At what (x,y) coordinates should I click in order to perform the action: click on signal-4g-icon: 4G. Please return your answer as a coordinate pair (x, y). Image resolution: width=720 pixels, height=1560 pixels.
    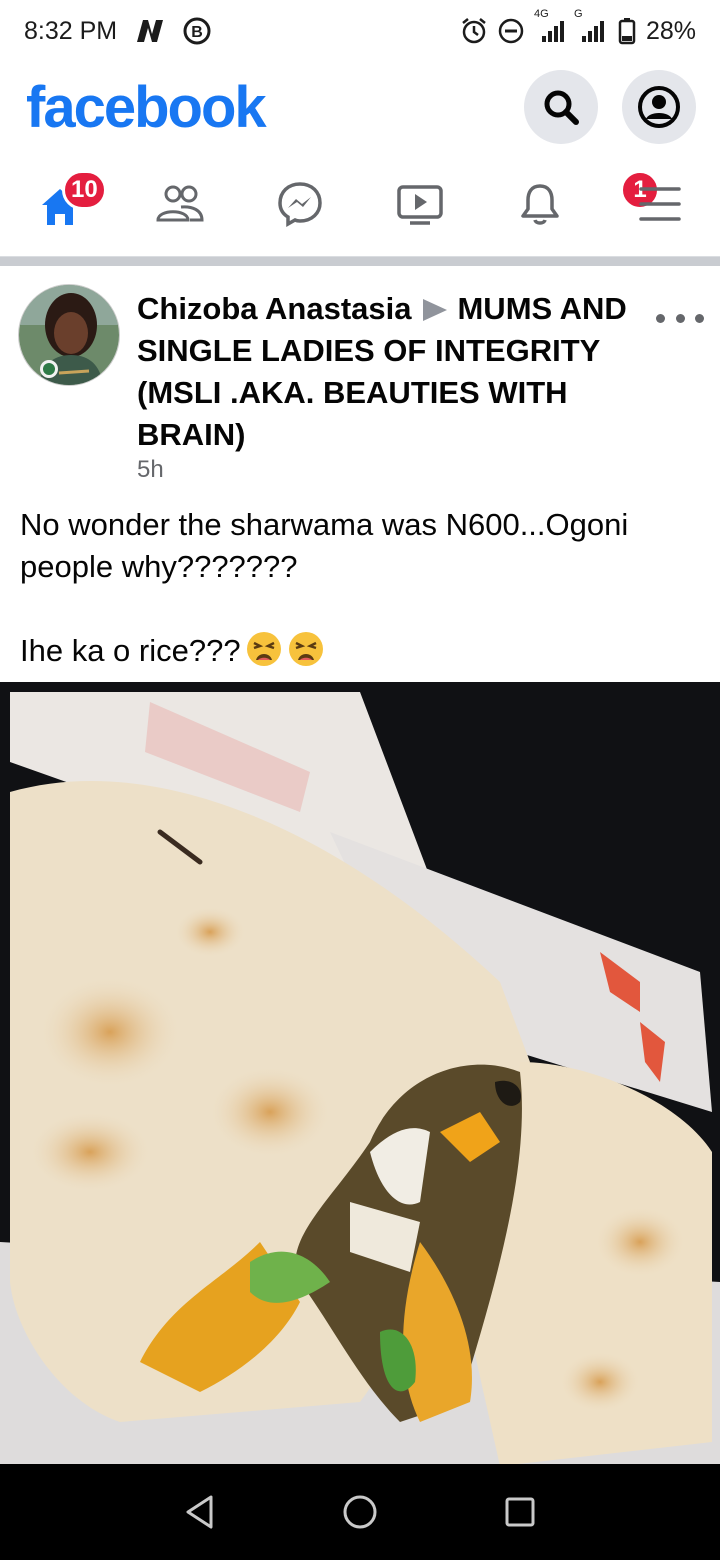
    Looking at the image, I should click on (550, 26).